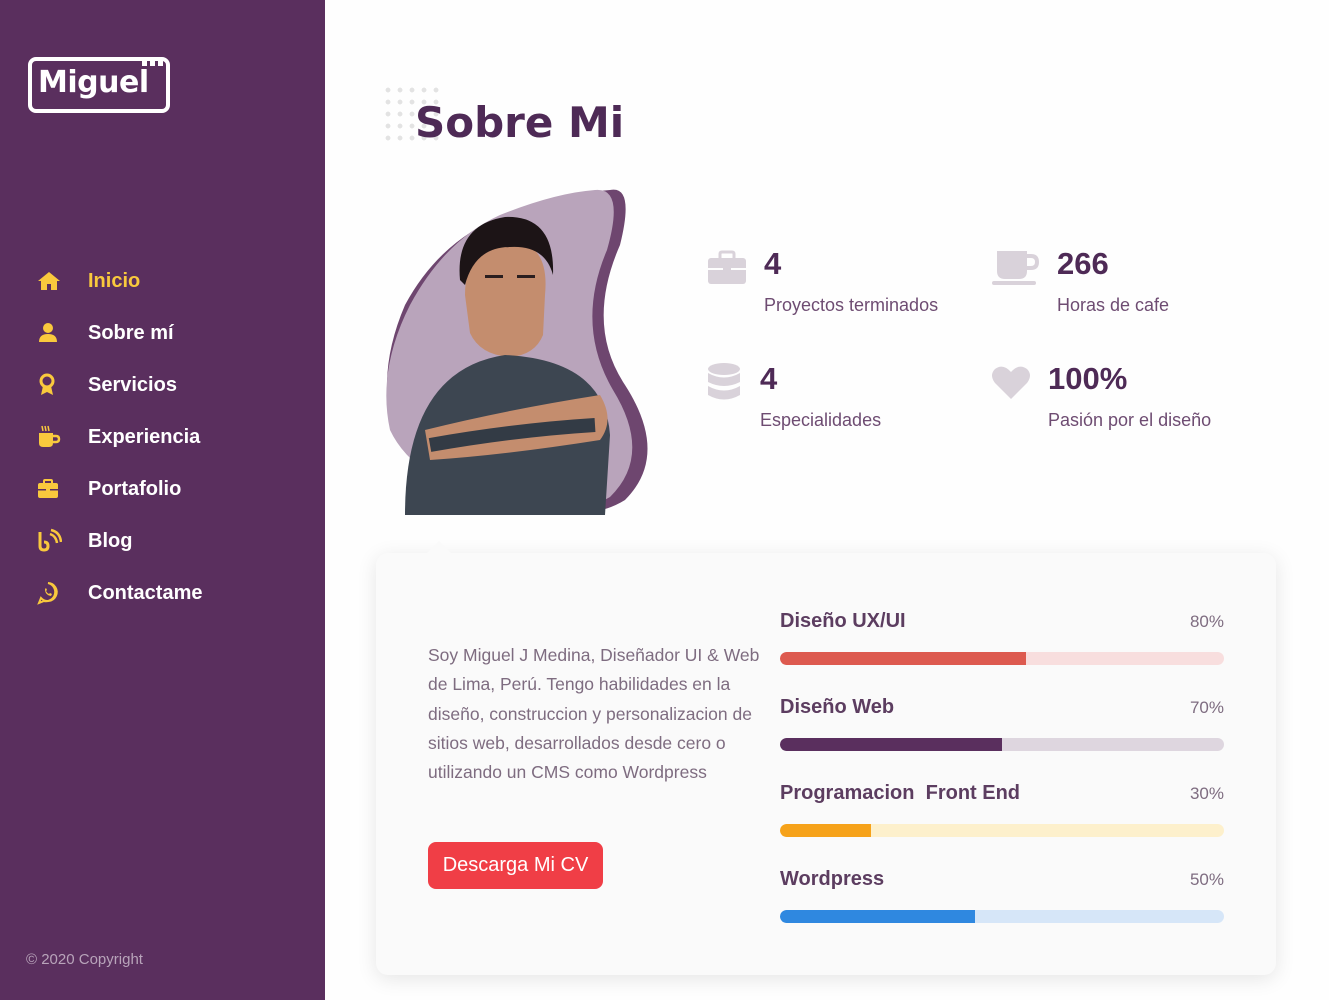  Describe the element at coordinates (84, 959) in the screenshot. I see `copyright: © 2020 Copyright` at that location.